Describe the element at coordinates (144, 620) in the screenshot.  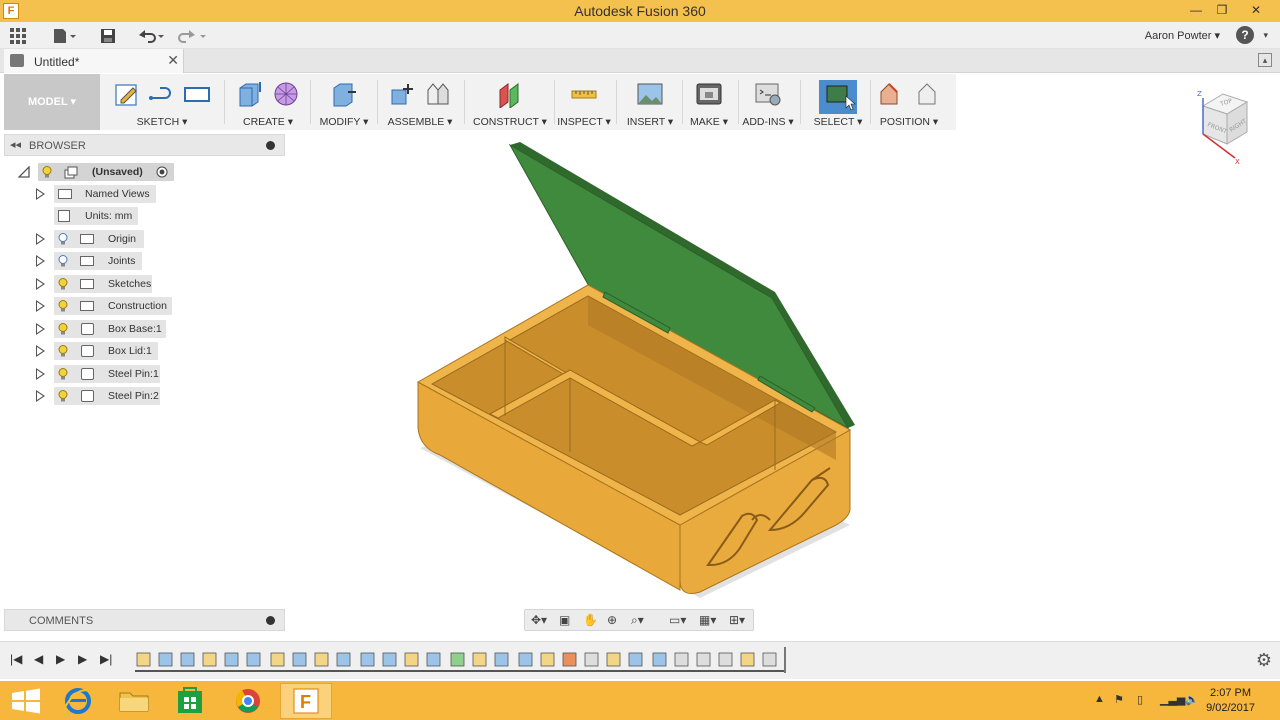
I see `comments-panel-header: COMMENTS` at that location.